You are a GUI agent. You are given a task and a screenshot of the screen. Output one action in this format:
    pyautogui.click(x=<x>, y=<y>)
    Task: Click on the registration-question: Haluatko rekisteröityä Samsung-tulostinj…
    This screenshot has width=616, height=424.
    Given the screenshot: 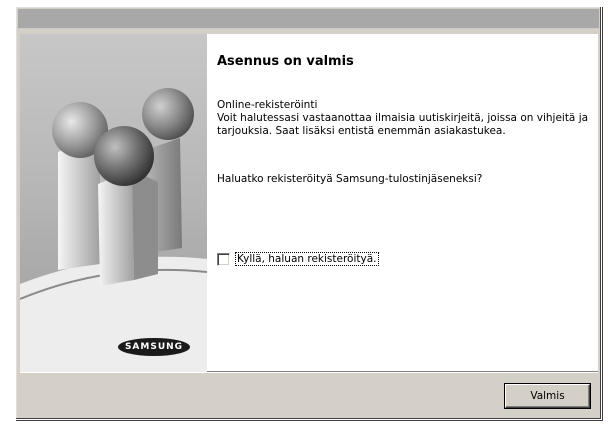 What is the action you would take?
    pyautogui.click(x=350, y=179)
    